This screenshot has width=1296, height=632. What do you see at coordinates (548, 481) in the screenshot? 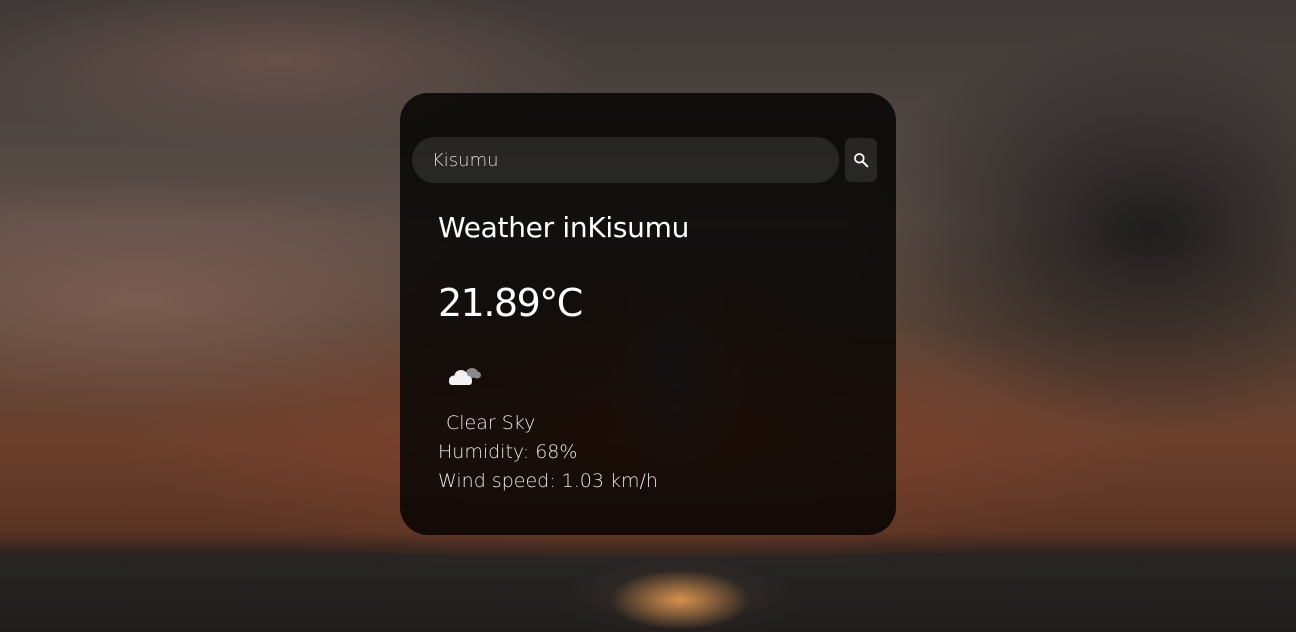
I see `wind-speed: Wind speed: 1.03 km/h` at bounding box center [548, 481].